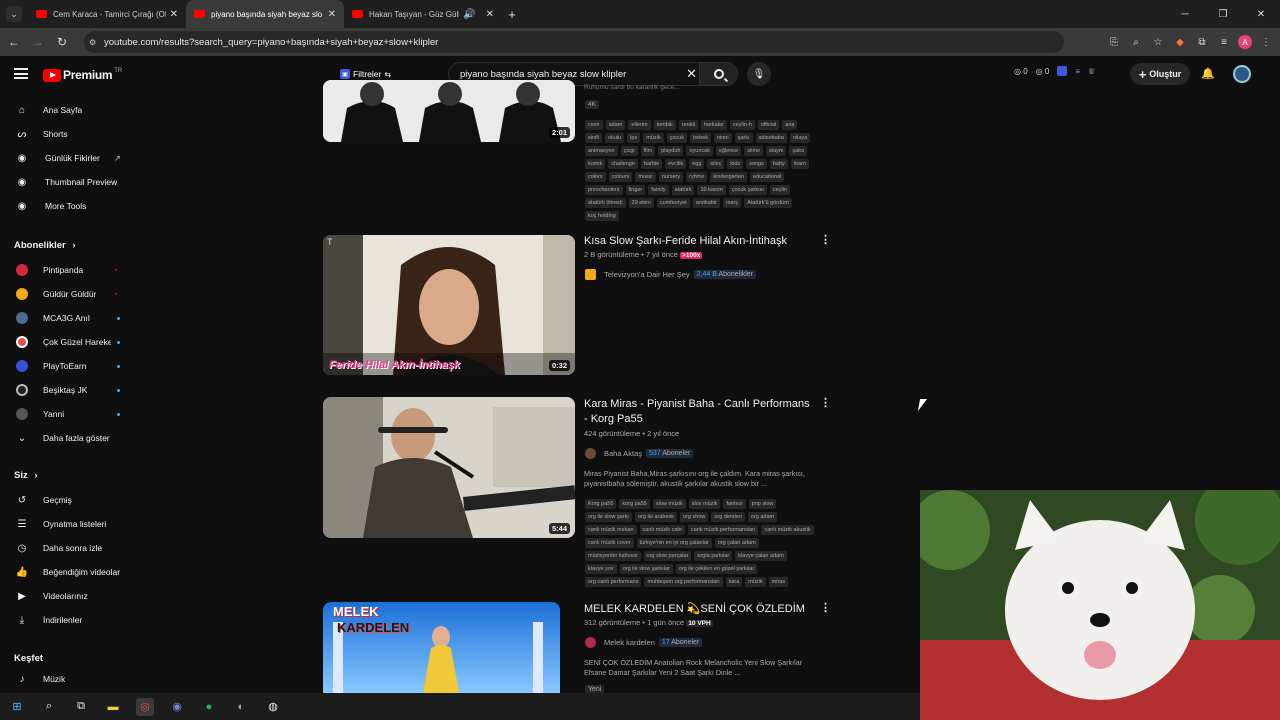 The width and height of the screenshot is (1280, 720). I want to click on extension-icon: ◆, so click(1180, 42).